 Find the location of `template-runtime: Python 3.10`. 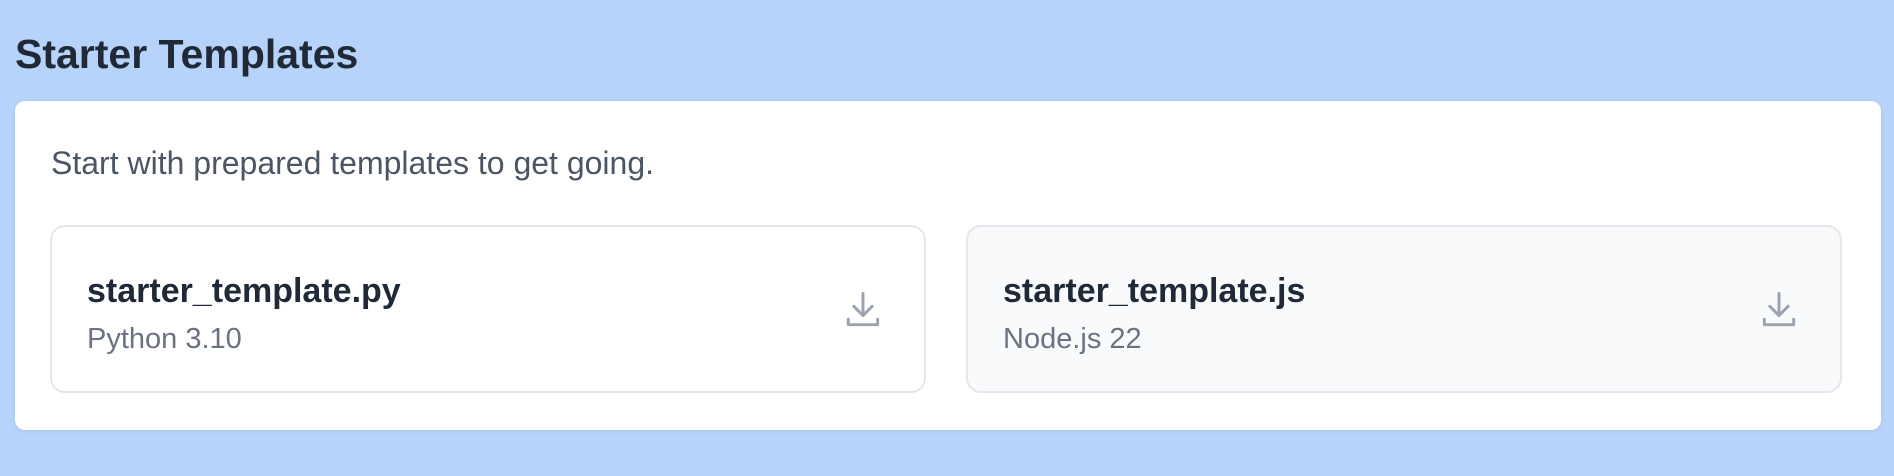

template-runtime: Python 3.10 is located at coordinates (164, 339).